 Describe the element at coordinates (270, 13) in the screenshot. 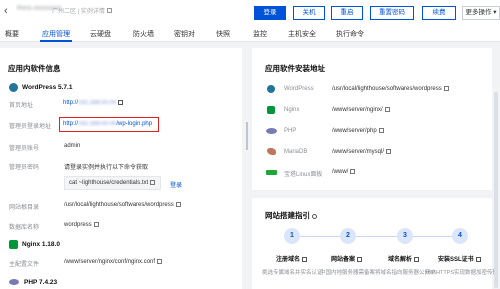

I see `login-button: 登录` at that location.